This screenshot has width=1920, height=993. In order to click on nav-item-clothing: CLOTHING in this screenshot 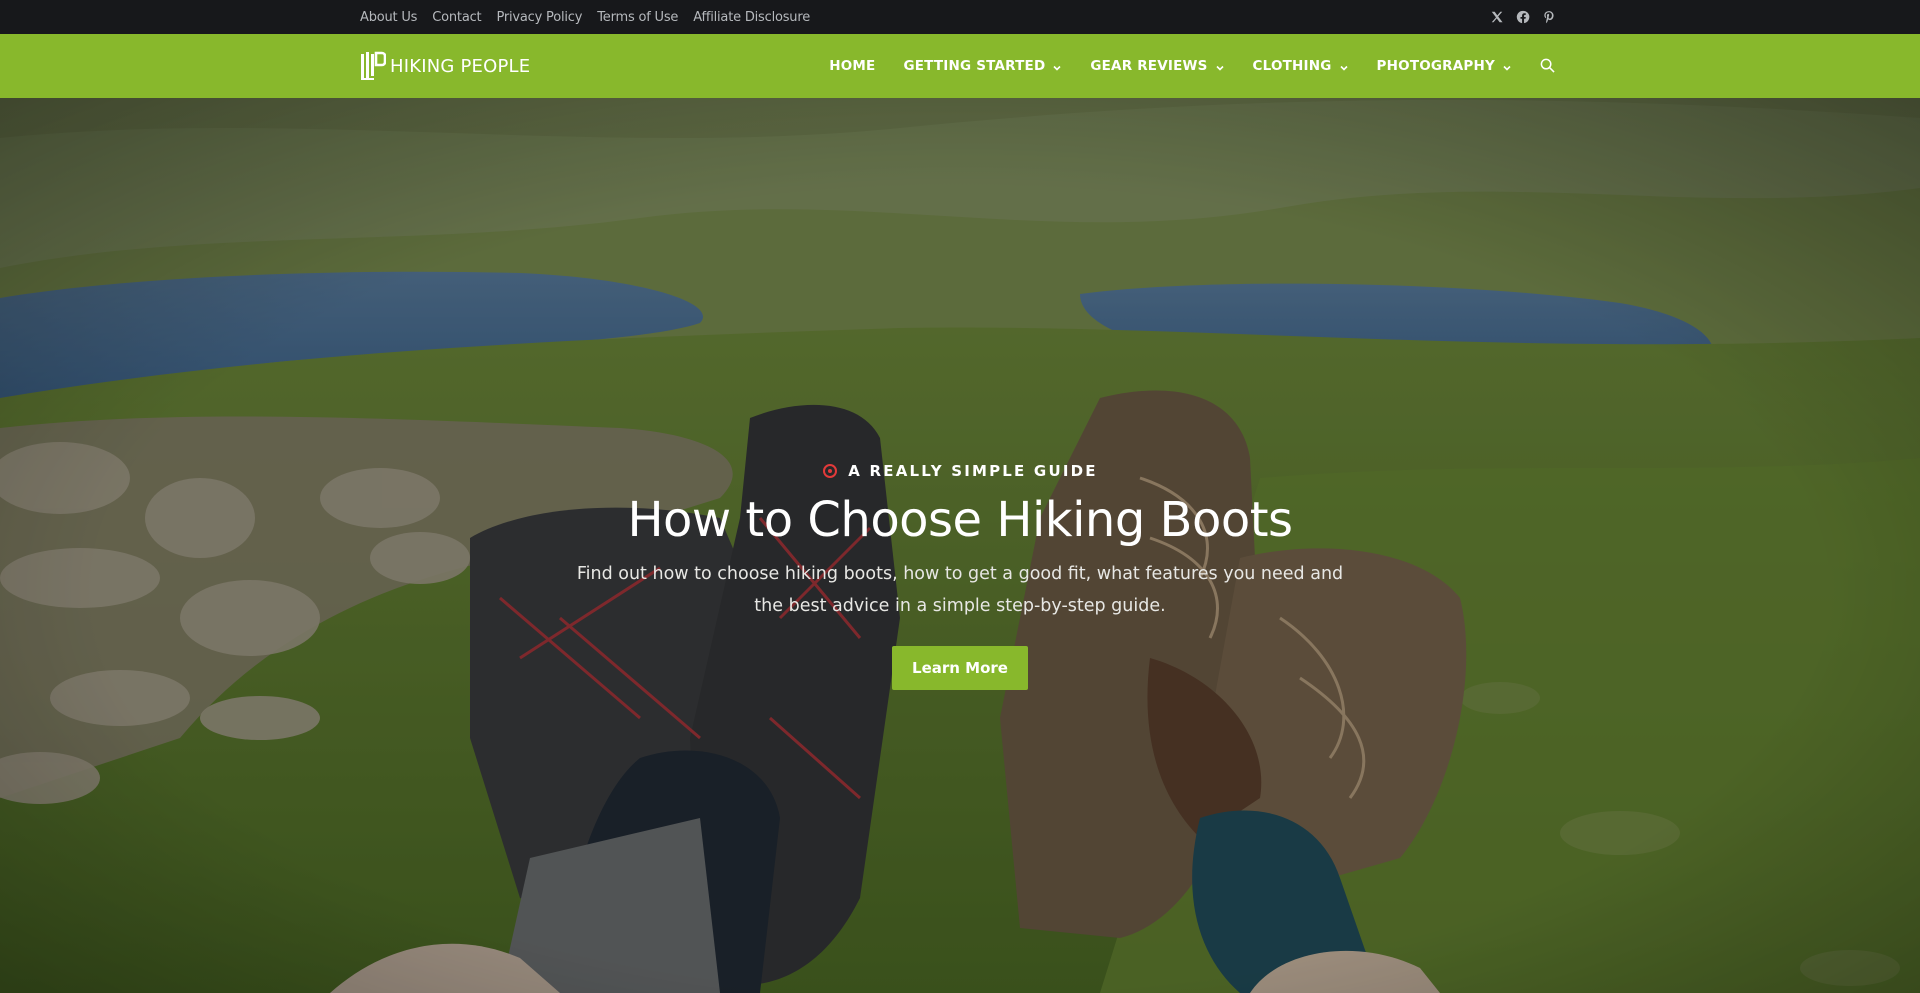, I will do `click(1301, 66)`.